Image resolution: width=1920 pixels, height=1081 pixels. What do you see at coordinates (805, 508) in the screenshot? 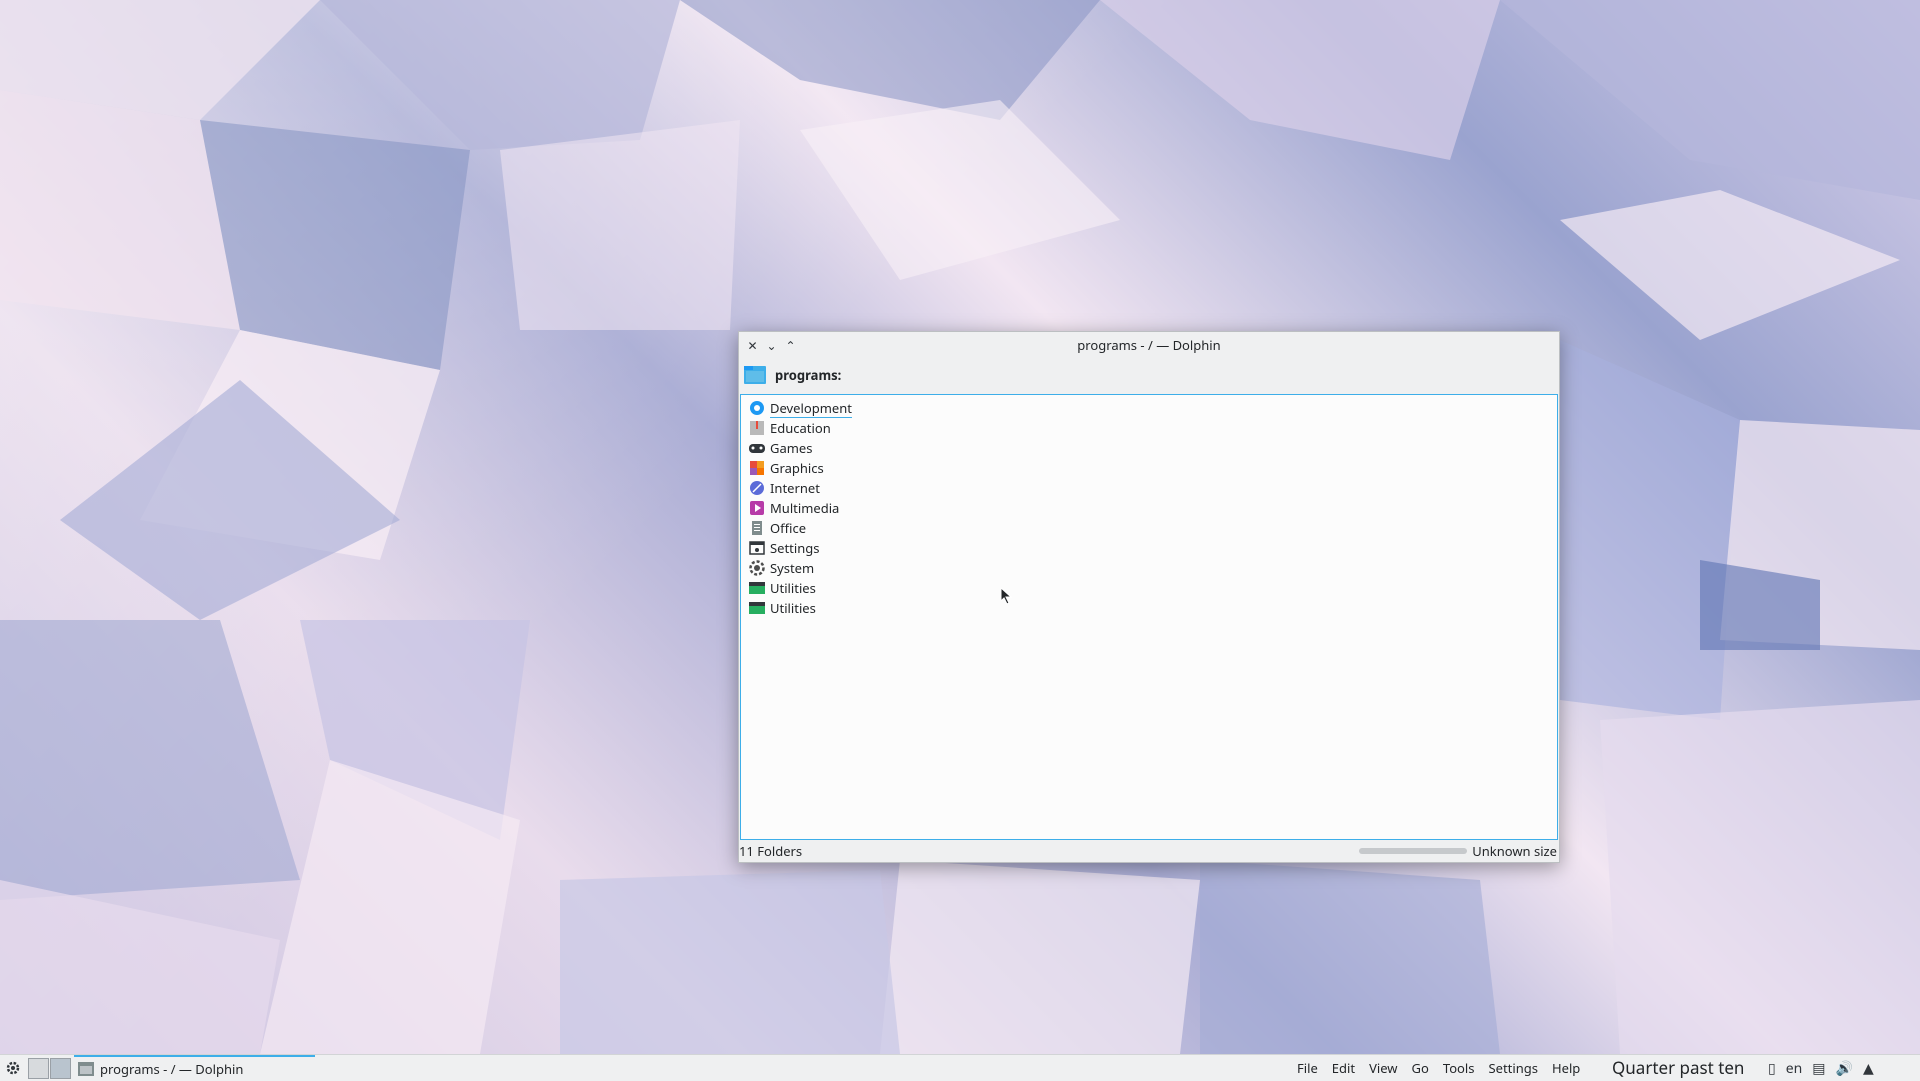
I see `item-label: Multimedia` at bounding box center [805, 508].